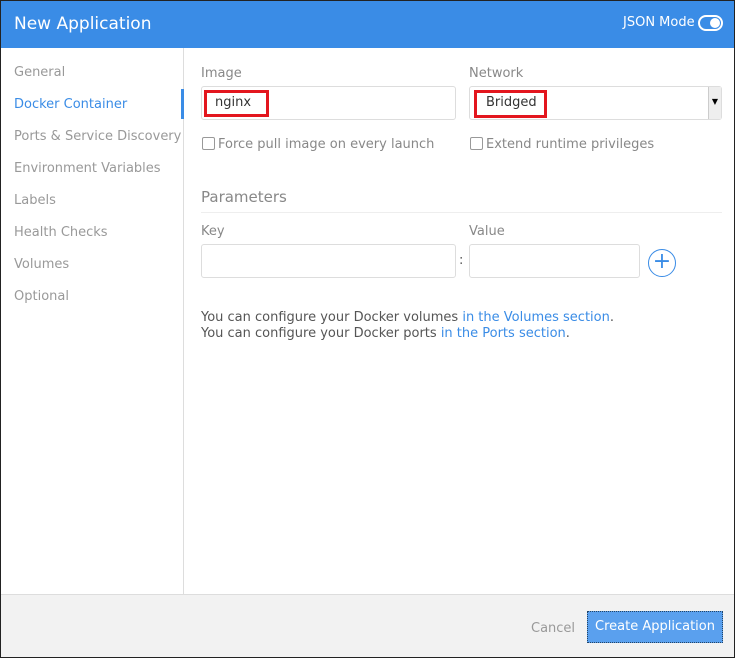  Describe the element at coordinates (553, 628) in the screenshot. I see `cancel-button: Cancel` at that location.